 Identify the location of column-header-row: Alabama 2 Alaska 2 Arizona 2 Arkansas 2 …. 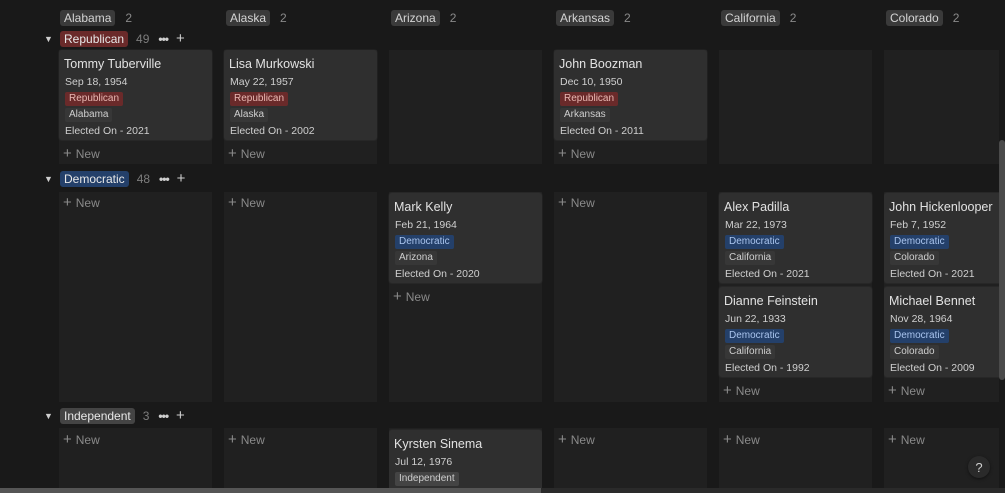
(502, 17).